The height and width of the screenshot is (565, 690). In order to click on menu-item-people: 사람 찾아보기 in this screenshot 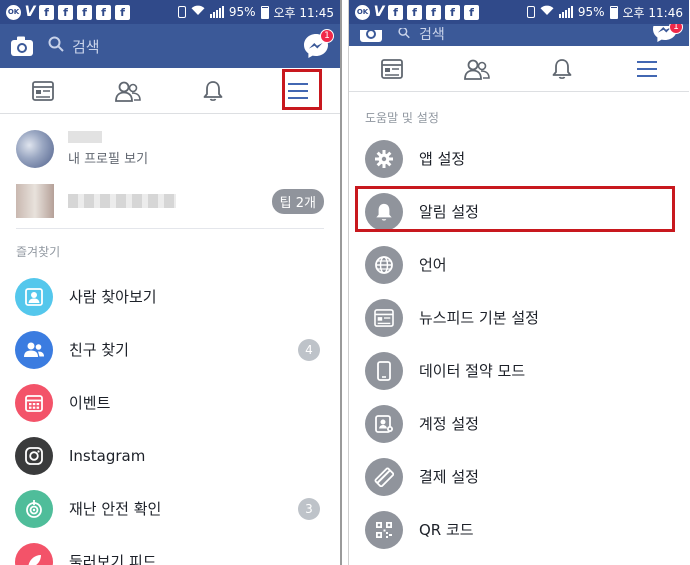, I will do `click(170, 296)`.